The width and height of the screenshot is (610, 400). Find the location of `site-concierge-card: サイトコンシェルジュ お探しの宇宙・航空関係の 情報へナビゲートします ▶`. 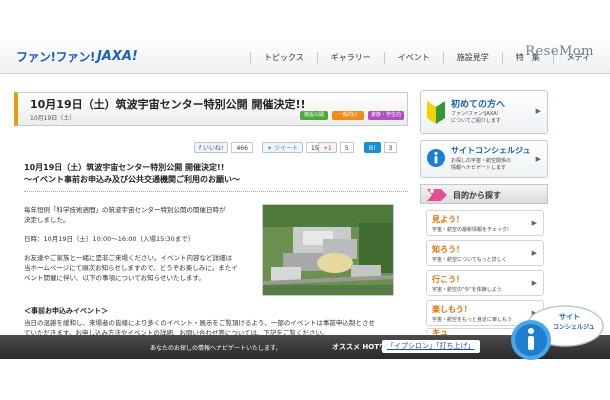

site-concierge-card: サイトコンシェルジュ お探しの宇宙・航空関係の 情報へナビゲートします ▶ is located at coordinates (484, 159).